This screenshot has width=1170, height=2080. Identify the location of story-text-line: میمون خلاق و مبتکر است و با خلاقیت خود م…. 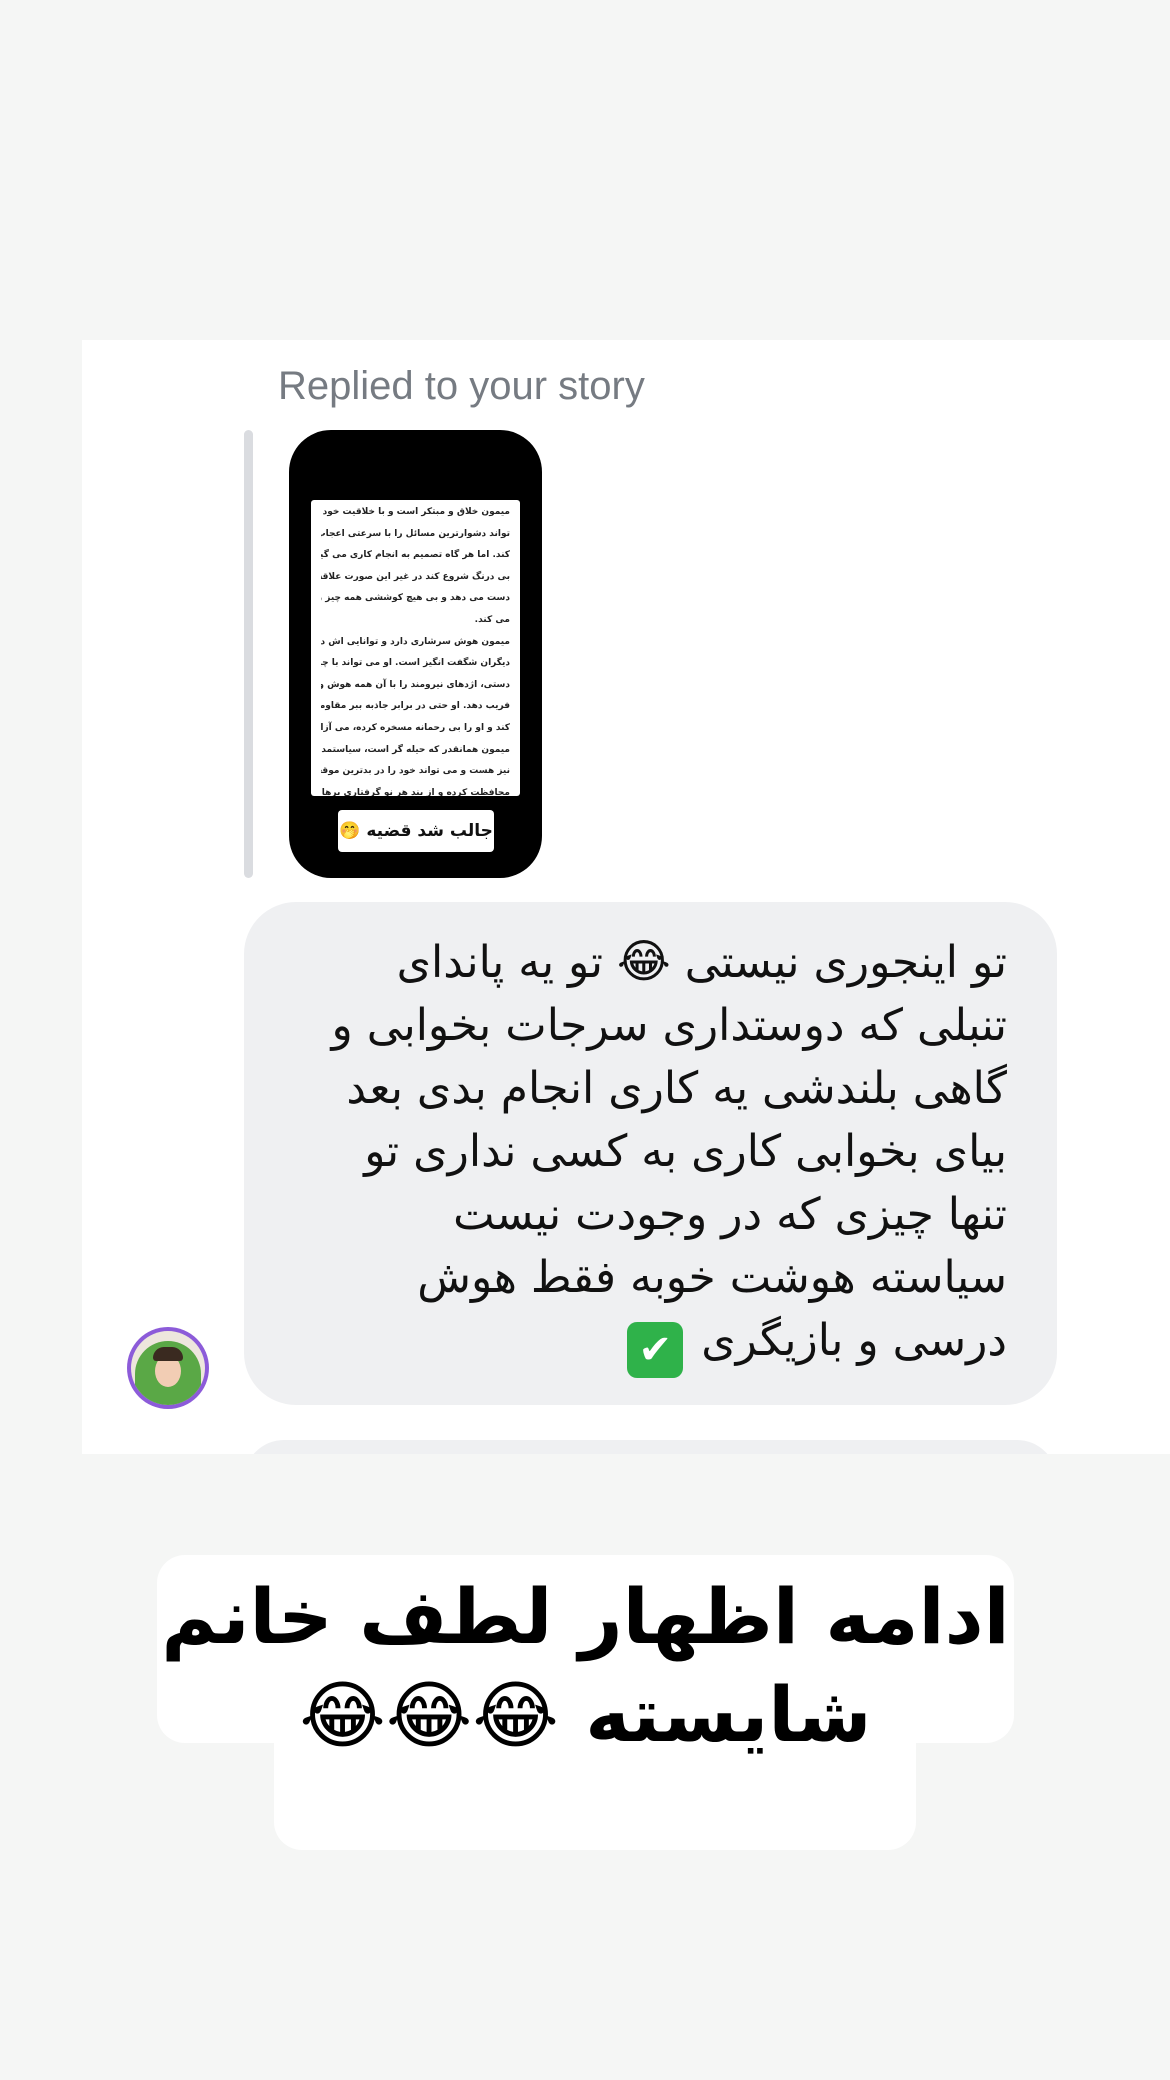
(415, 512).